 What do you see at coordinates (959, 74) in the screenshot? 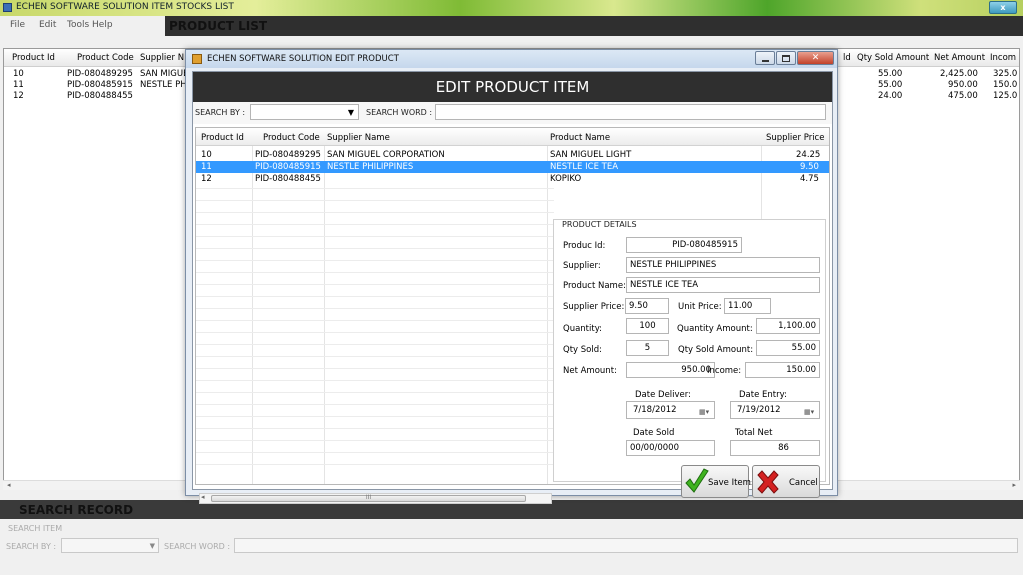
I see `cell-net-amount: 2,425.00` at bounding box center [959, 74].